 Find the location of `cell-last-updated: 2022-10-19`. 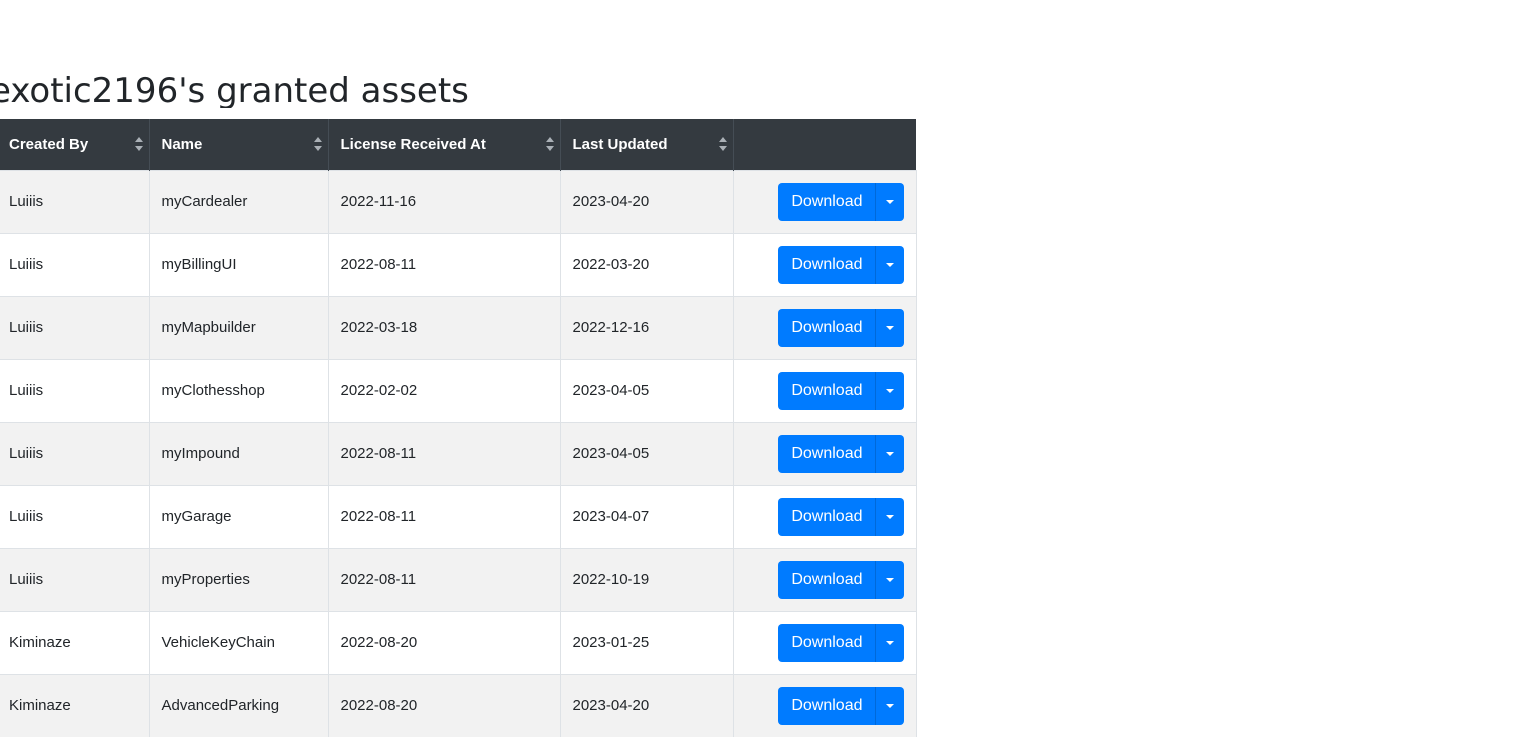

cell-last-updated: 2022-10-19 is located at coordinates (647, 579).